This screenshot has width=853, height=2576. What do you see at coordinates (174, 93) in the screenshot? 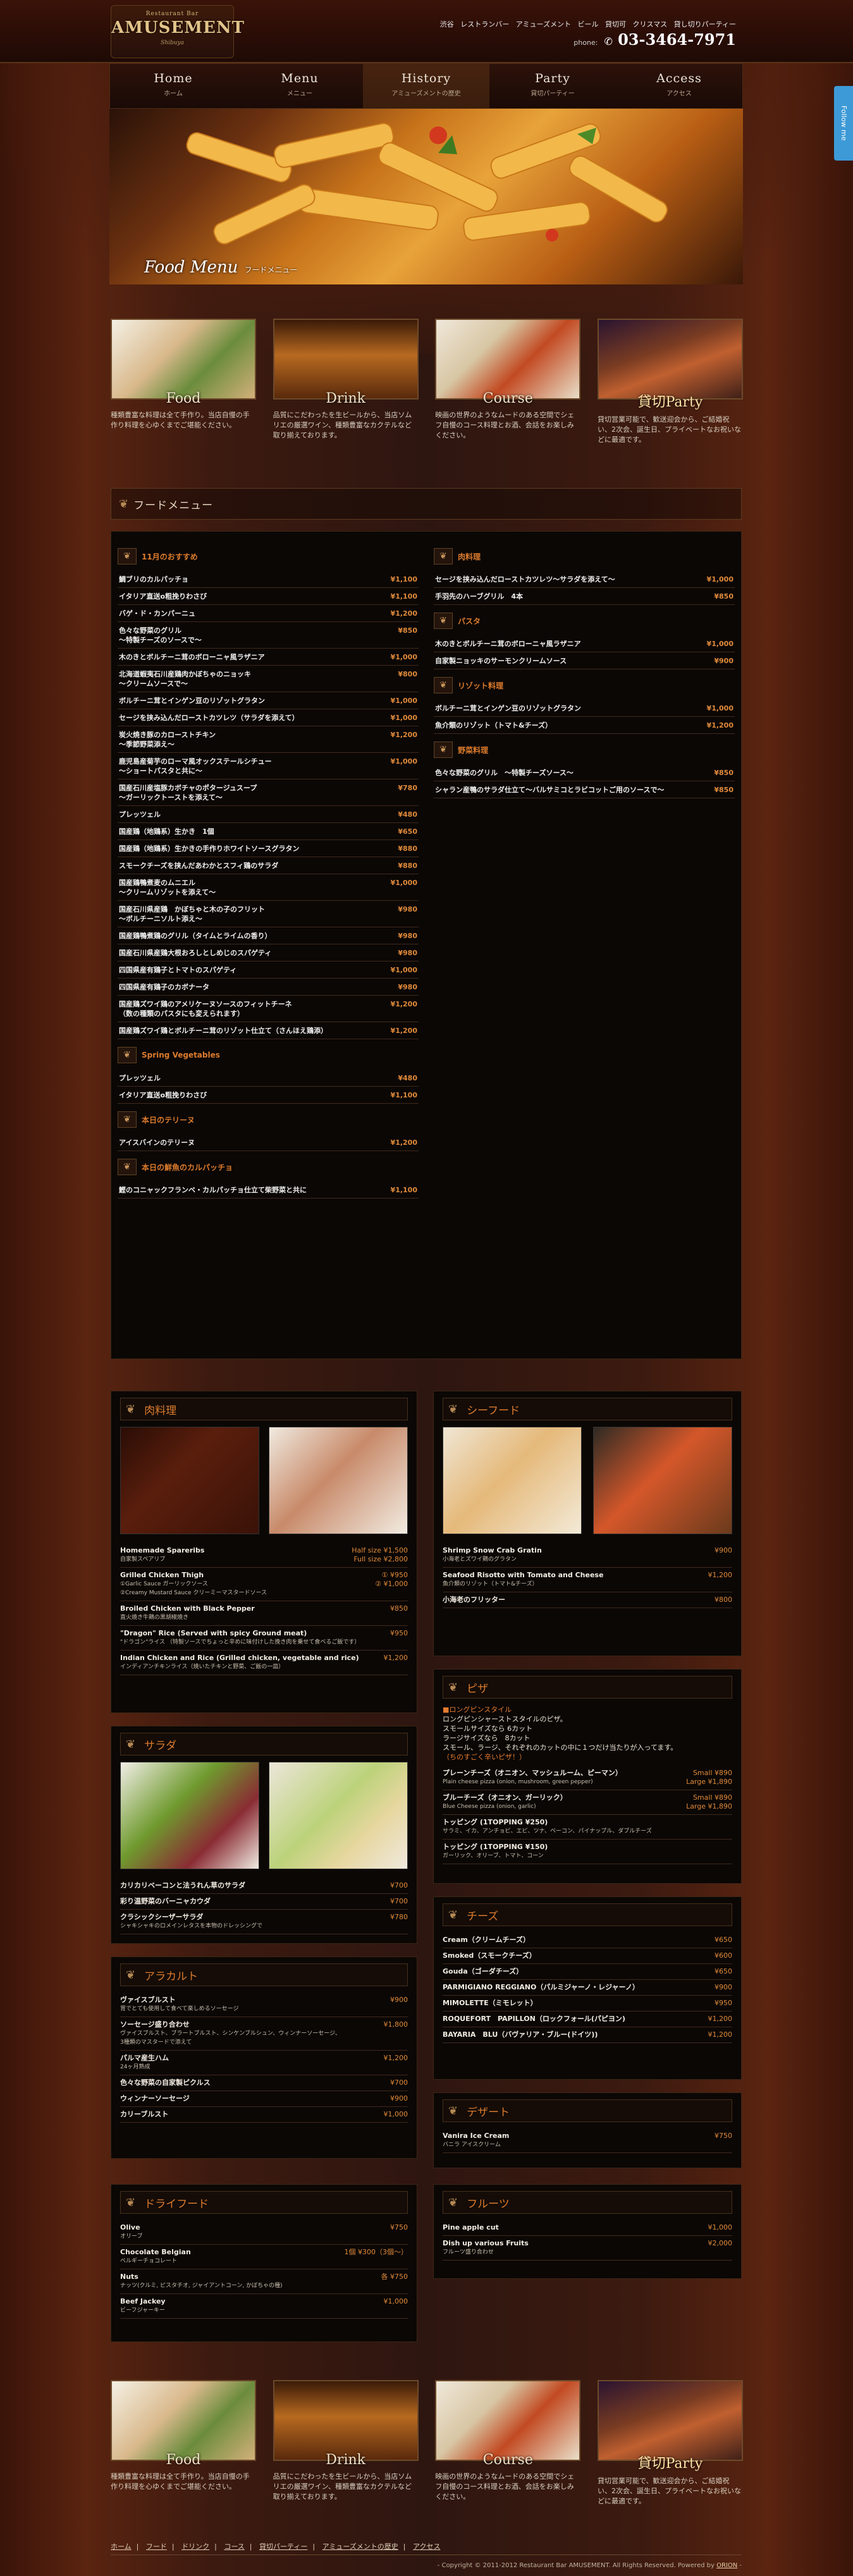
I see `nav-label-ja: ホーム` at bounding box center [174, 93].